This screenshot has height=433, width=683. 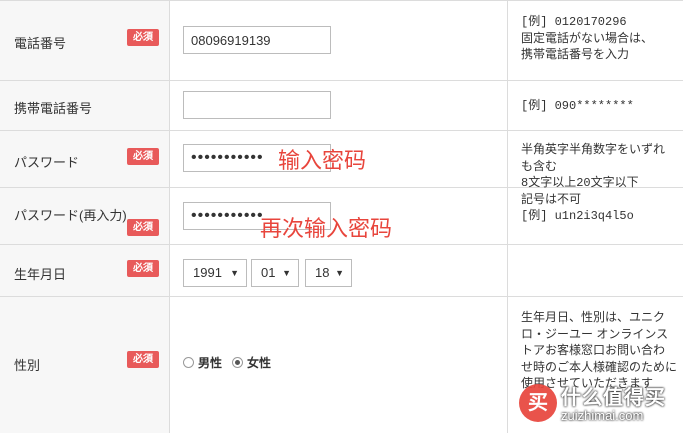 What do you see at coordinates (27, 365) in the screenshot?
I see `gender-label: 性別` at bounding box center [27, 365].